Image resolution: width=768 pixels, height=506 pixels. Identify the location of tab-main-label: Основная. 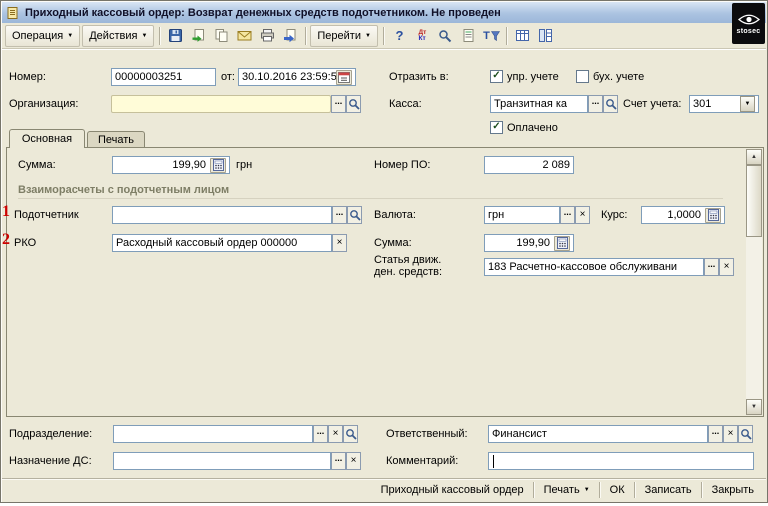
(47, 139).